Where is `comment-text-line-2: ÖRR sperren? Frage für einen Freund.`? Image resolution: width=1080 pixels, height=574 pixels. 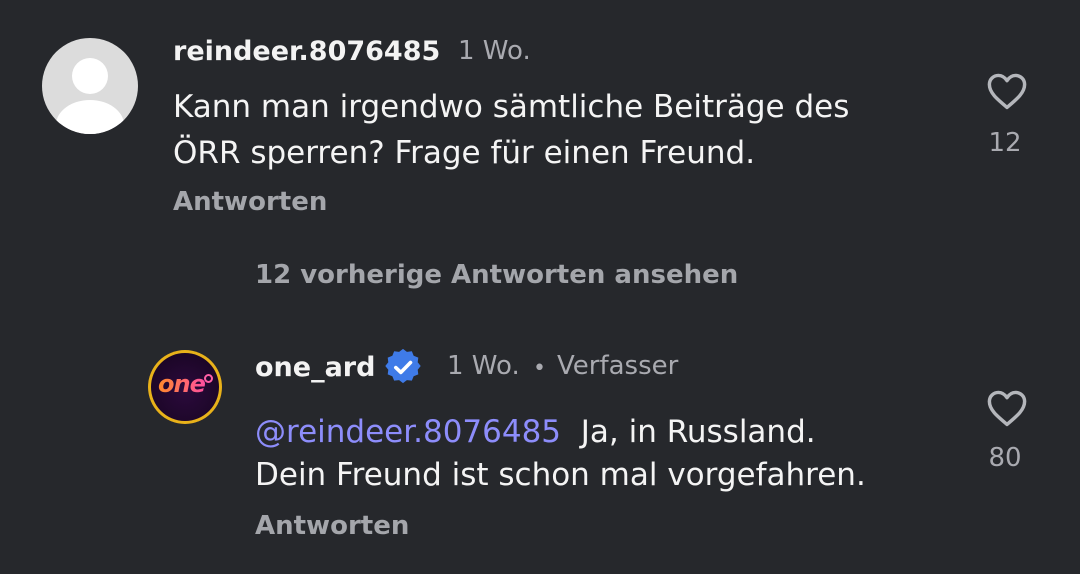 comment-text-line-2: ÖRR sperren? Frage für einen Freund. is located at coordinates (464, 153).